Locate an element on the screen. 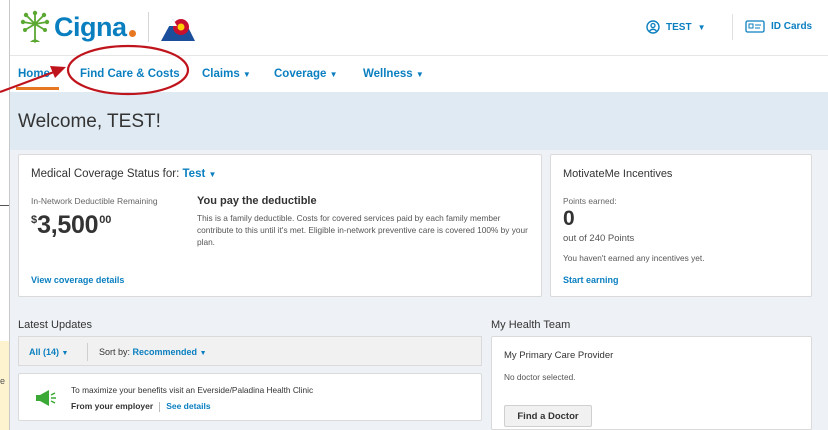  user-menu: TEST ▼ is located at coordinates (675, 27).